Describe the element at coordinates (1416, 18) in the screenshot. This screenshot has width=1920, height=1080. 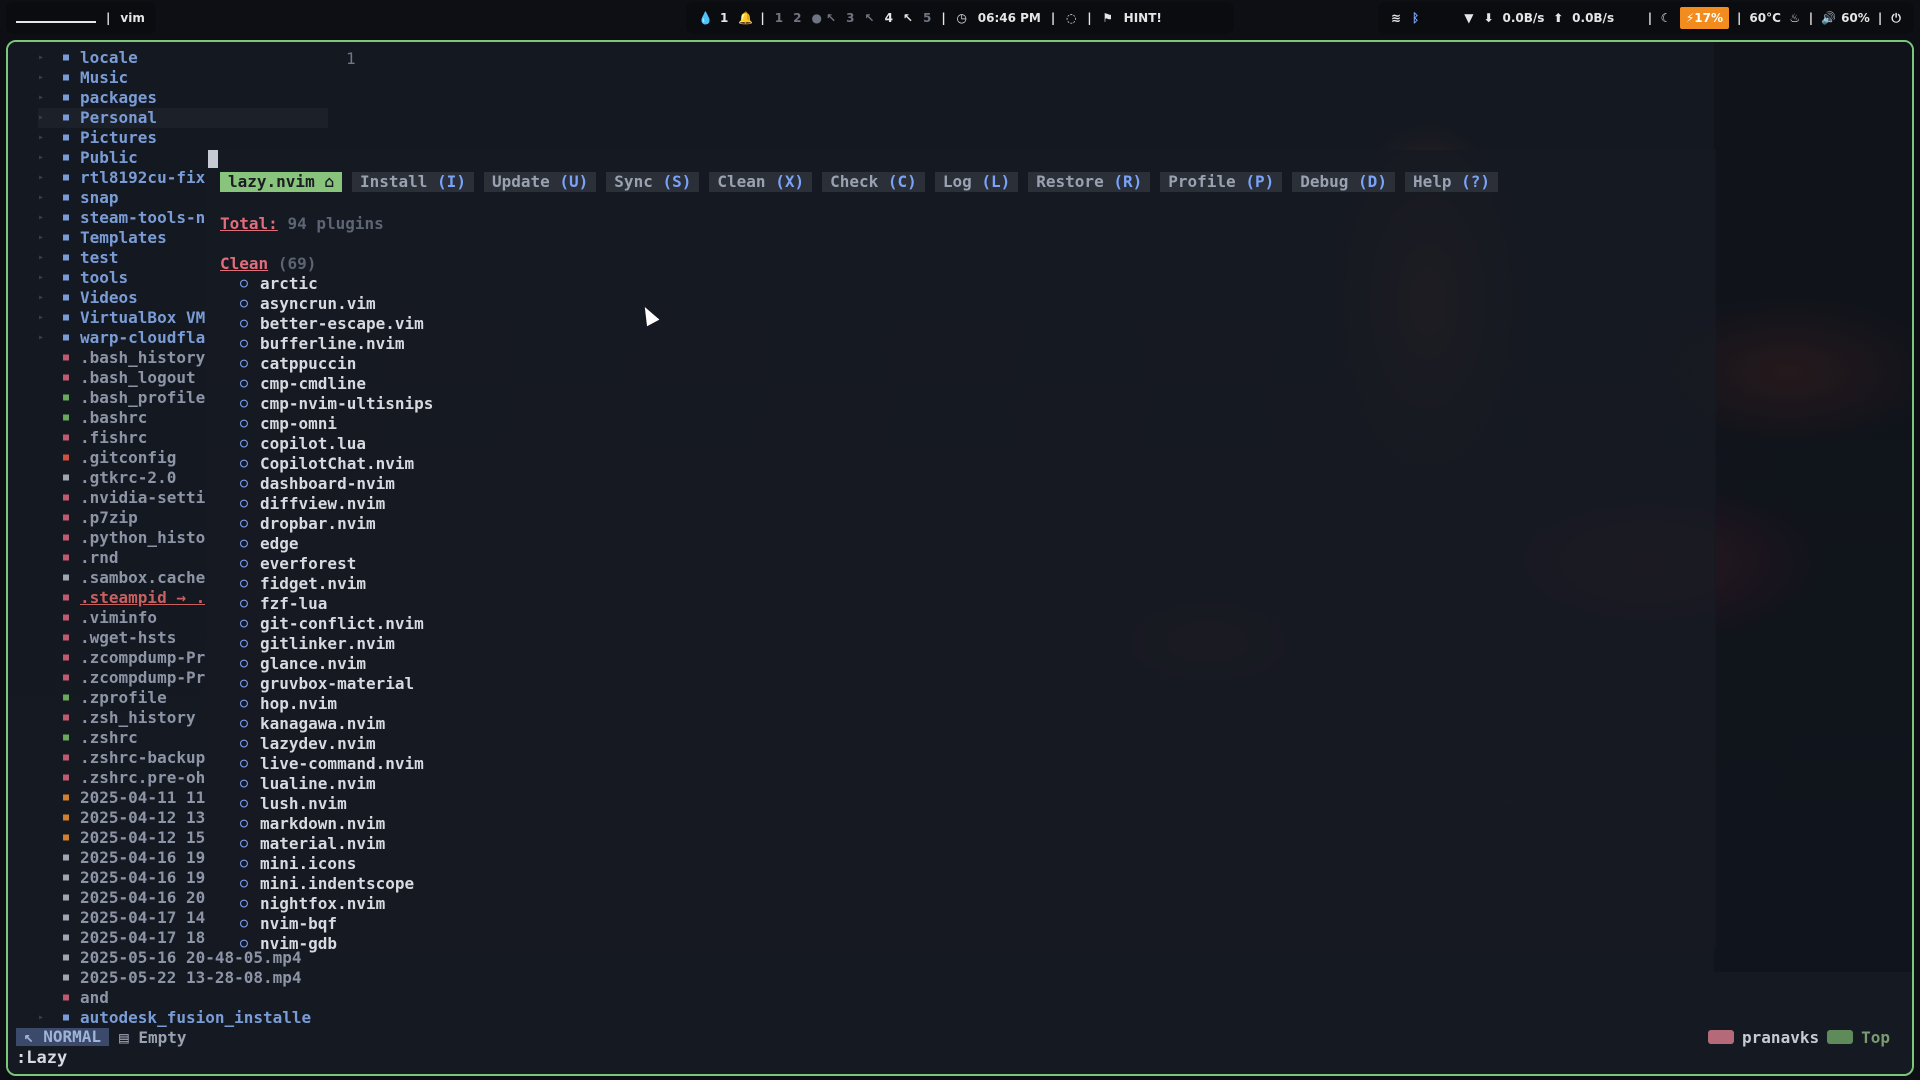
I see `bluetooth-icon: ᛒ` at that location.